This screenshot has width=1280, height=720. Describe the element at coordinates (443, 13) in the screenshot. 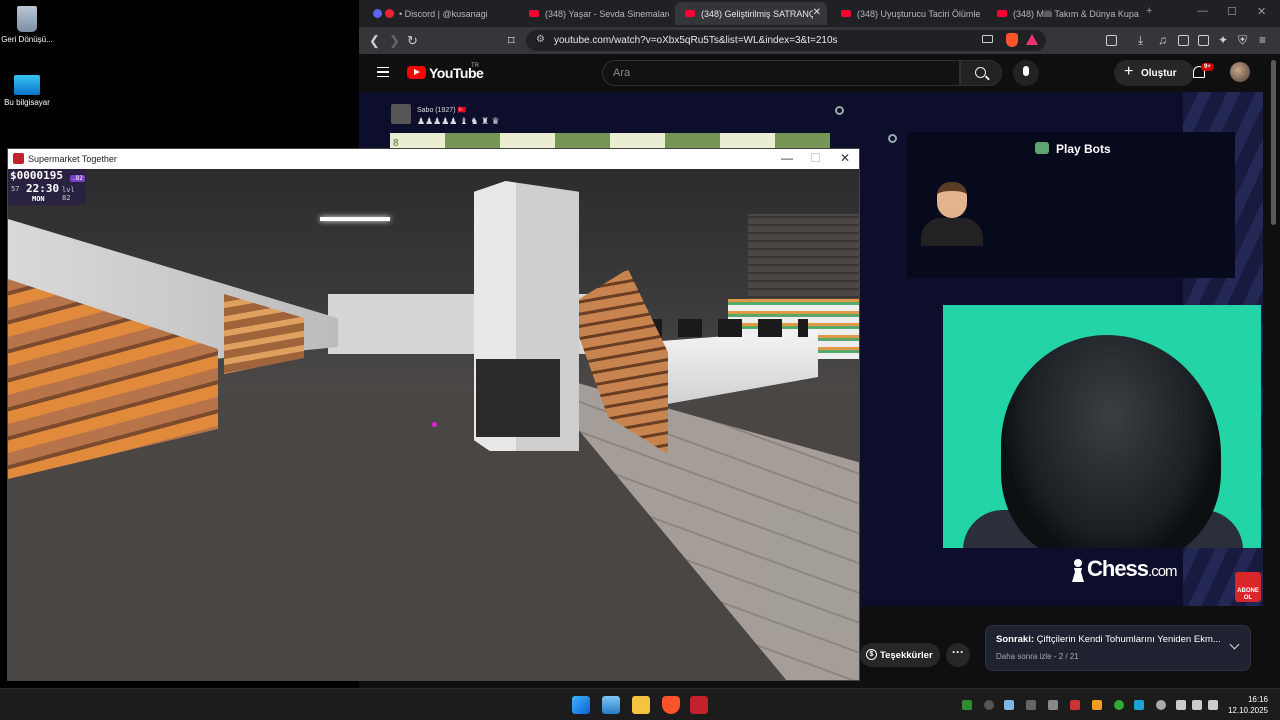

I see `tab-label: • Discord | @kusanagi` at that location.